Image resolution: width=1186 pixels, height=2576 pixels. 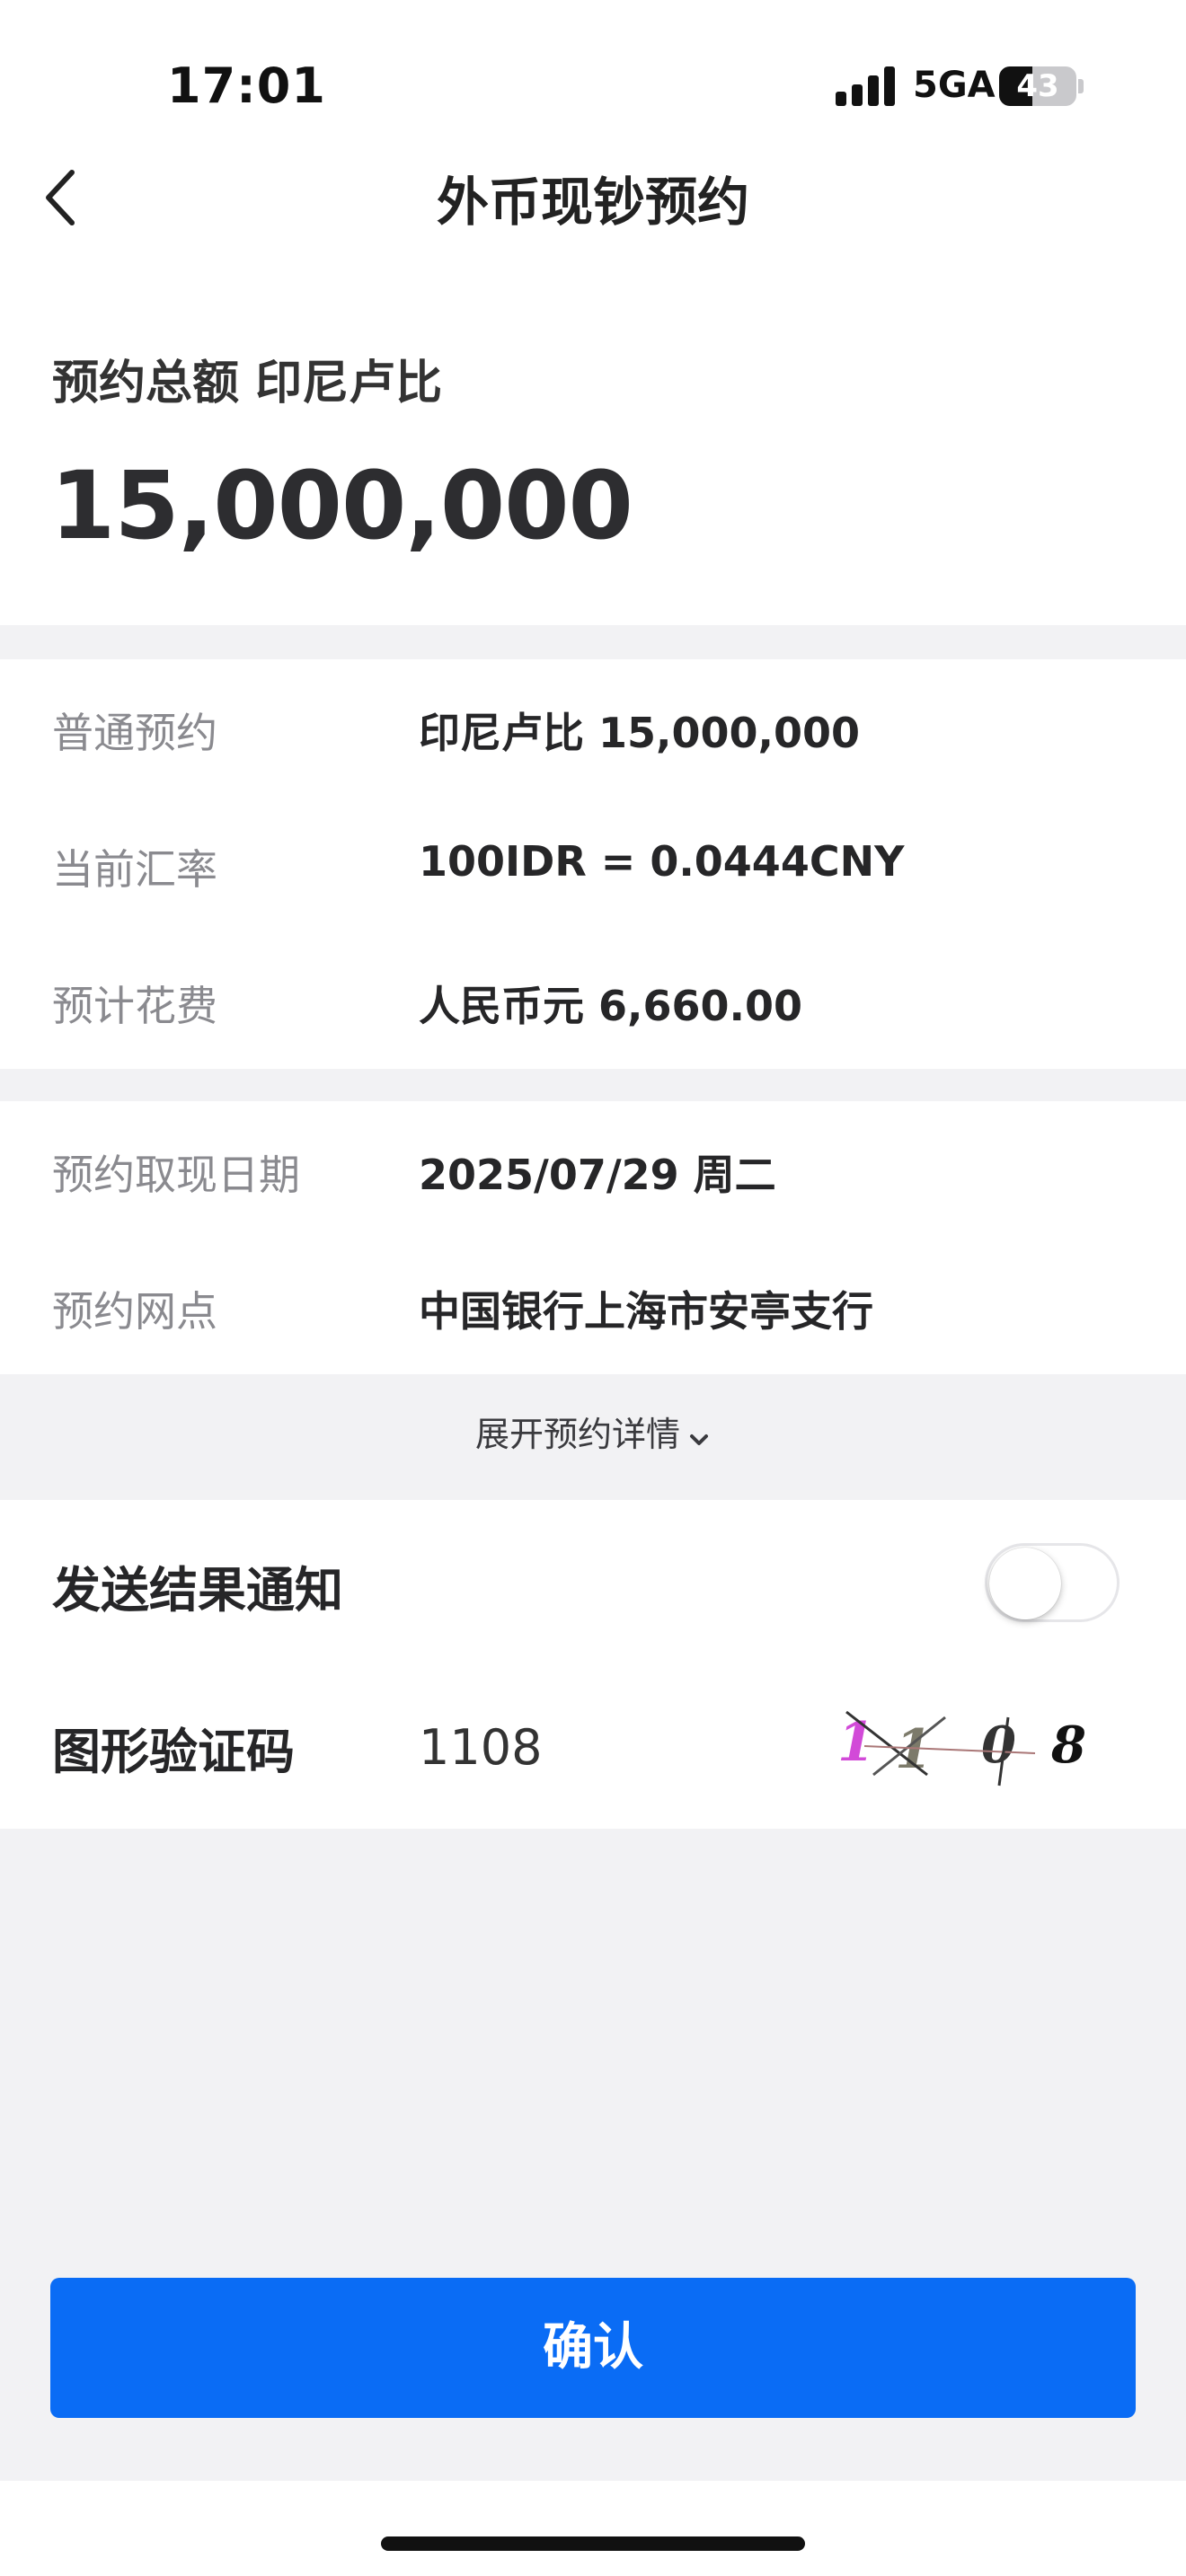 I want to click on network-type: 5GA, so click(x=954, y=85).